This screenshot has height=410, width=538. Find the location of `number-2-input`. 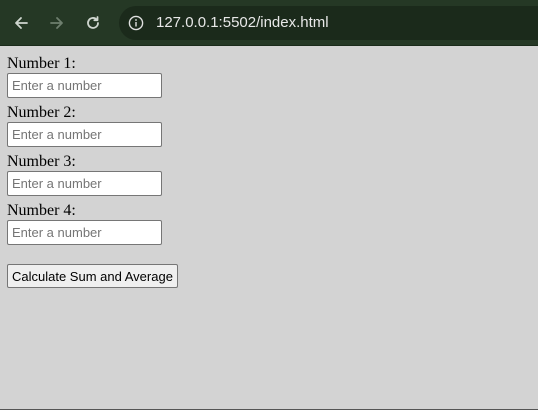

number-2-input is located at coordinates (84, 134).